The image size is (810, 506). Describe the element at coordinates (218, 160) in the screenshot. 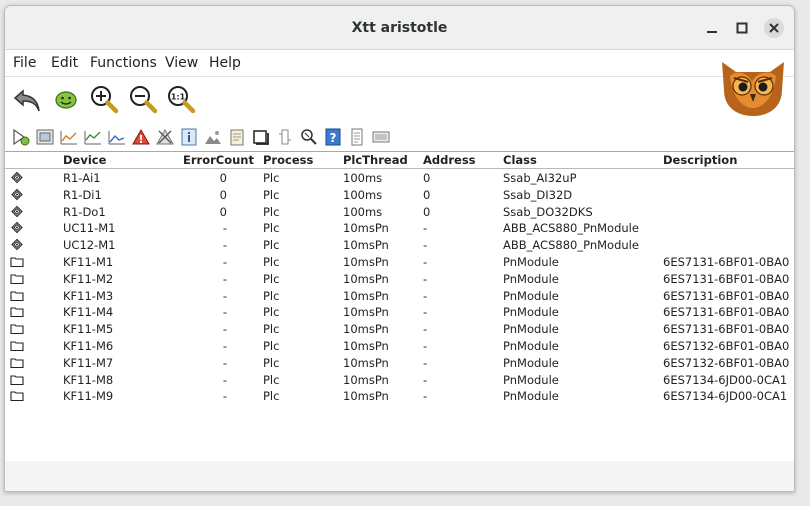

I see `col-errorcount: ErrorCount` at that location.